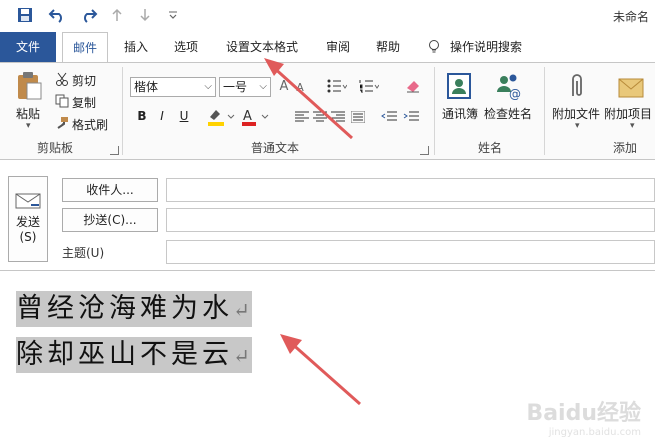 The height and width of the screenshot is (444, 655). I want to click on arrow-to-body-text, so click(320, 370).